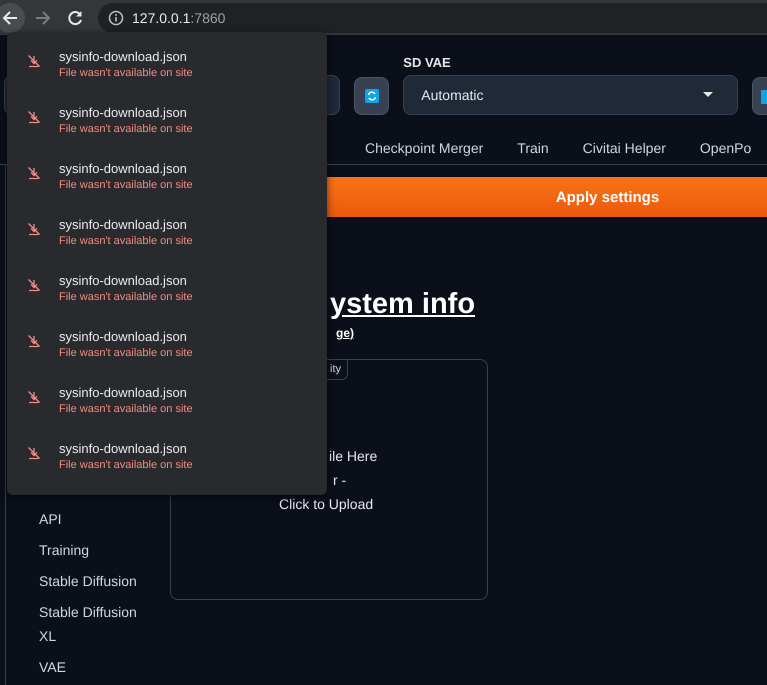  I want to click on sidebar-item: Stable Diffusion XL, so click(98, 624).